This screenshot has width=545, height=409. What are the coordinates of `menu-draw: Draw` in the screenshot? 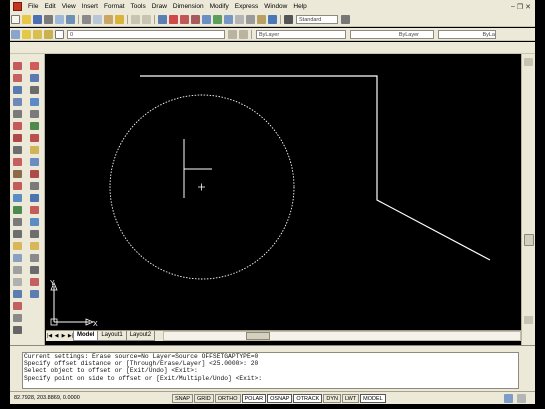 It's located at (159, 6).